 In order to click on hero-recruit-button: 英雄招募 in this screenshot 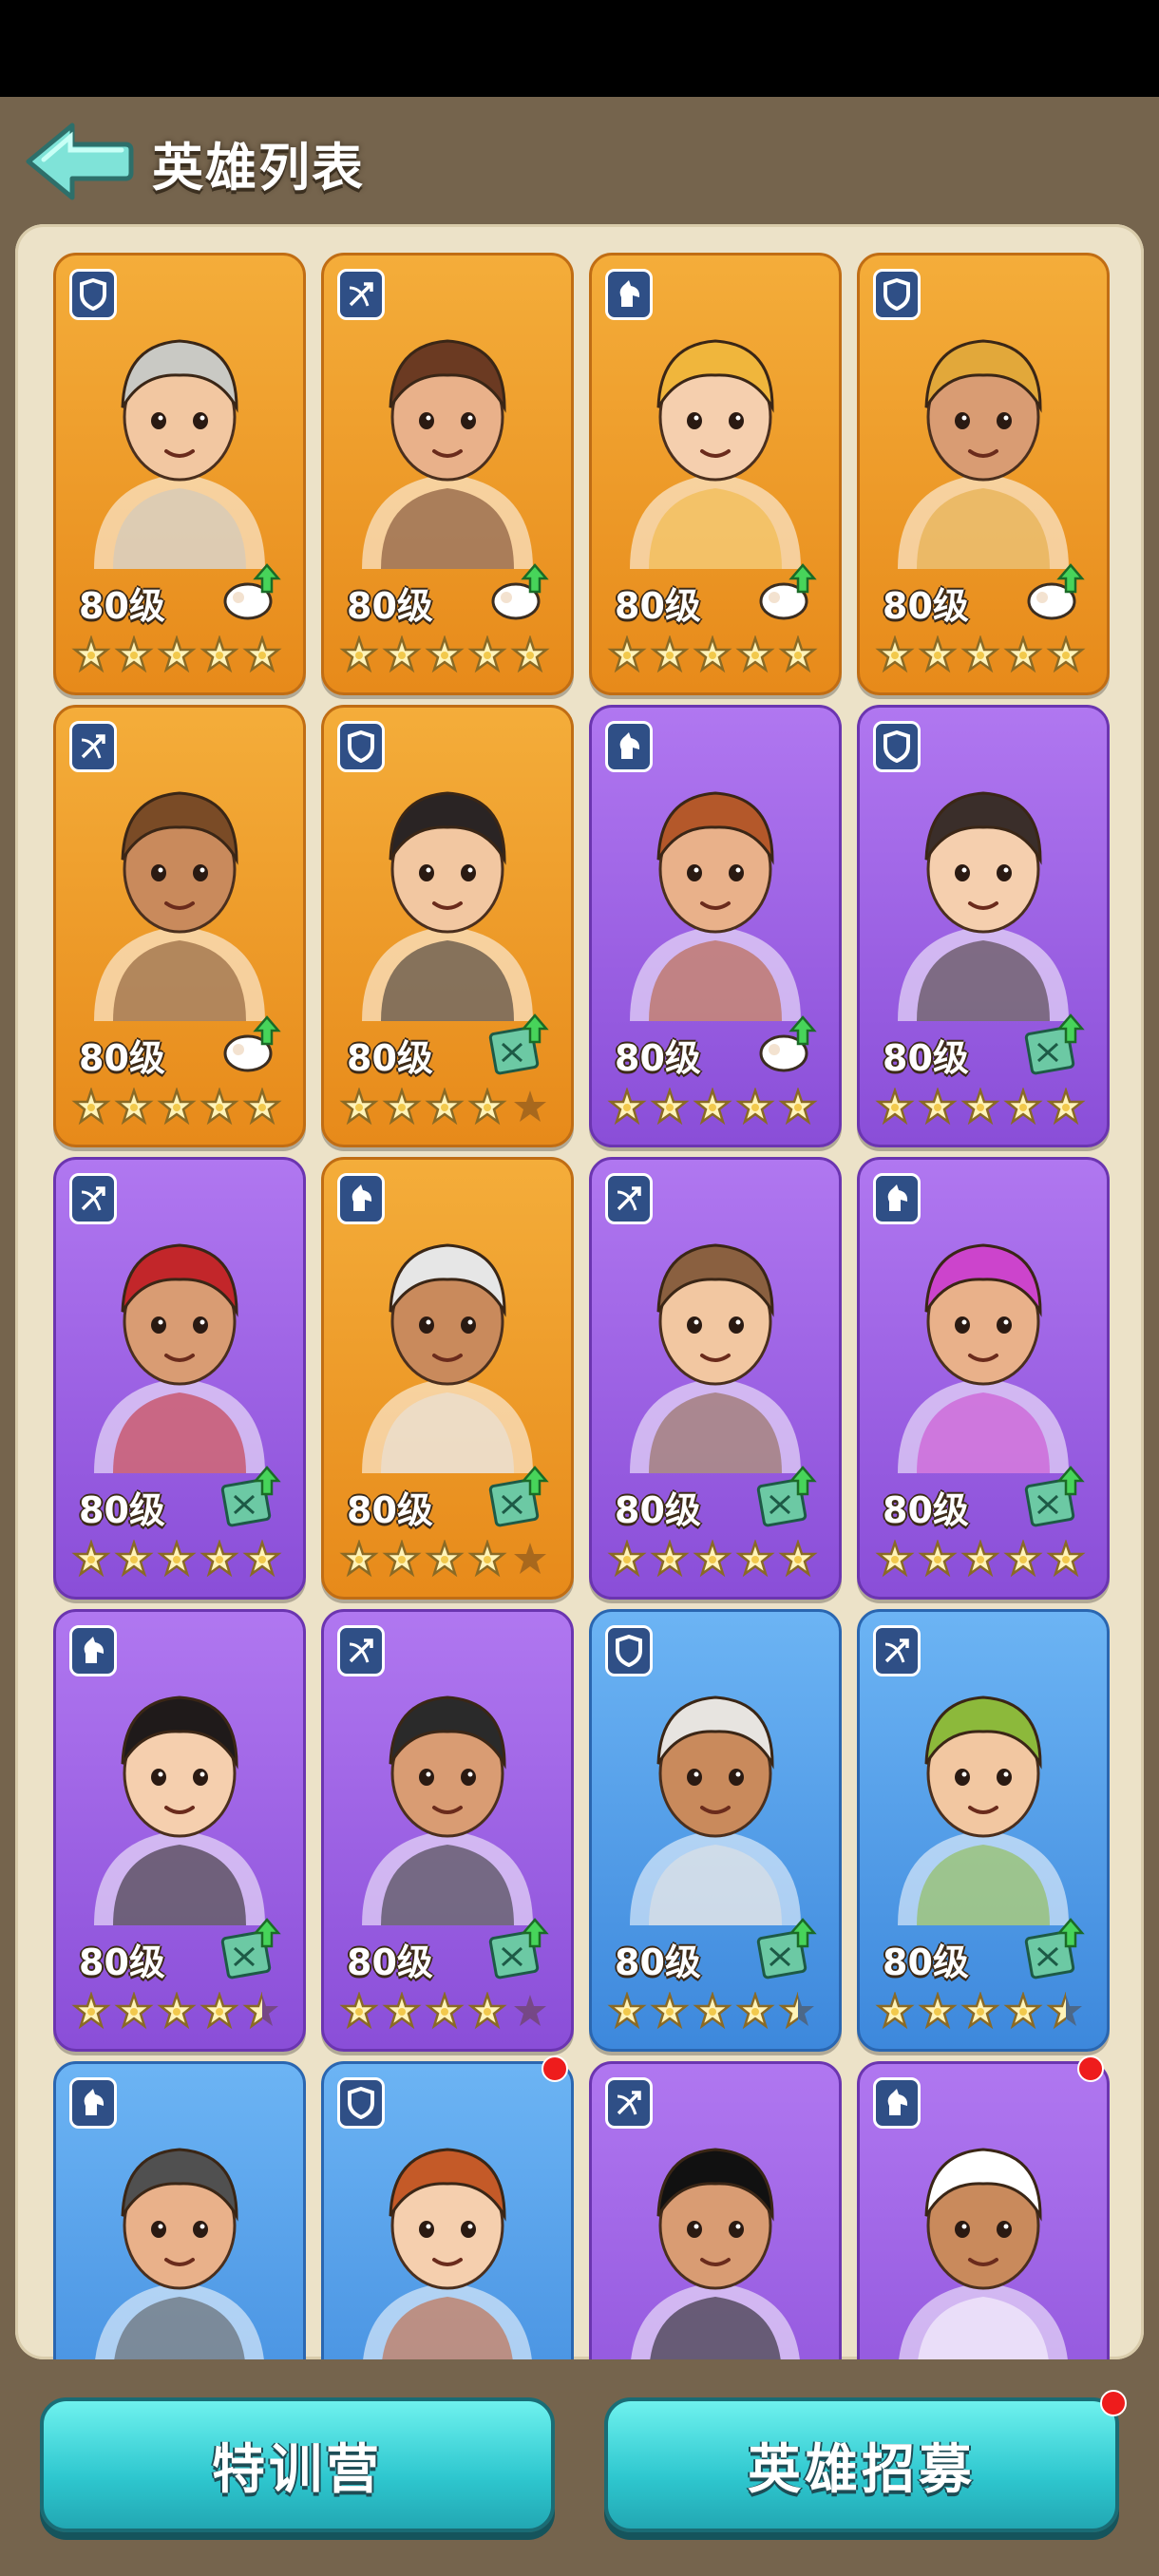, I will do `click(861, 2464)`.